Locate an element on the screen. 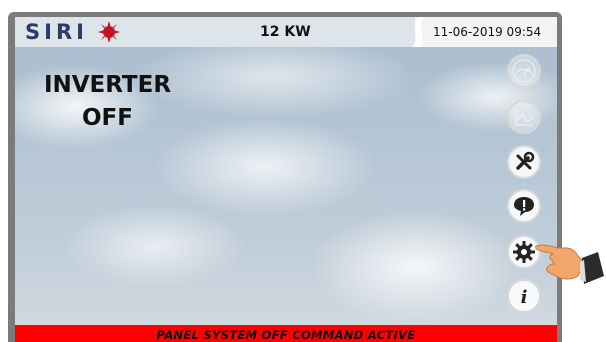  tools-icon is located at coordinates (525, 160).